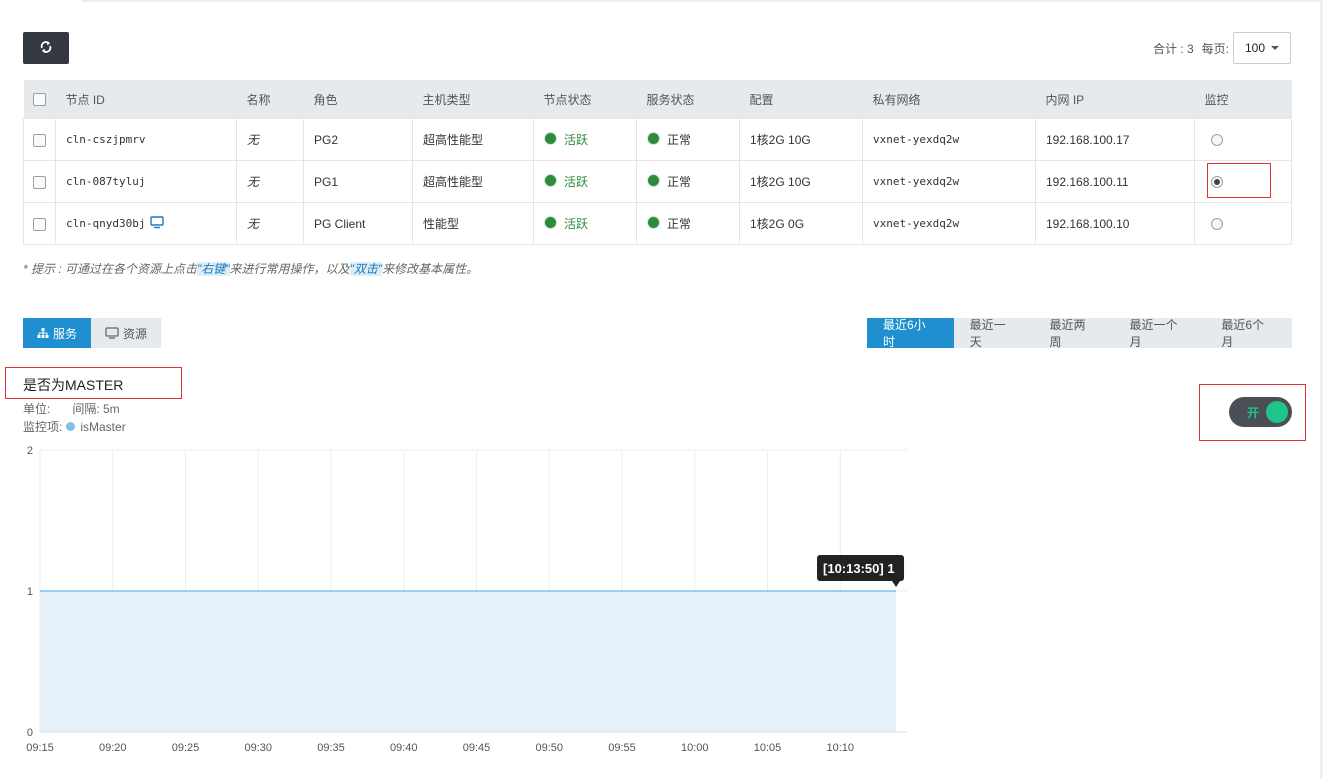 This screenshot has width=1323, height=779. Describe the element at coordinates (1239, 180) in the screenshot. I see `highlight-box-monitor-radio` at that location.